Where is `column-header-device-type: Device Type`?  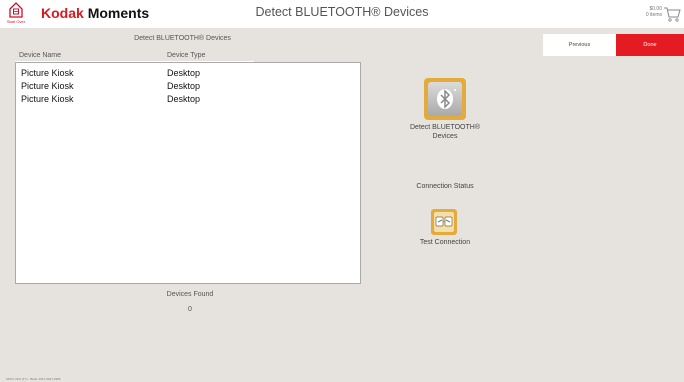 column-header-device-type: Device Type is located at coordinates (186, 55).